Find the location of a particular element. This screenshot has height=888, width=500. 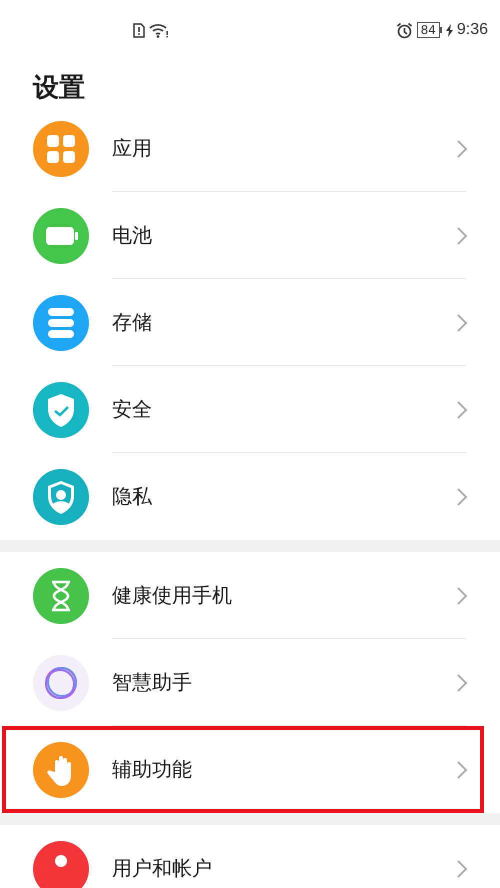

item-label: 辅助功能 is located at coordinates (152, 769).